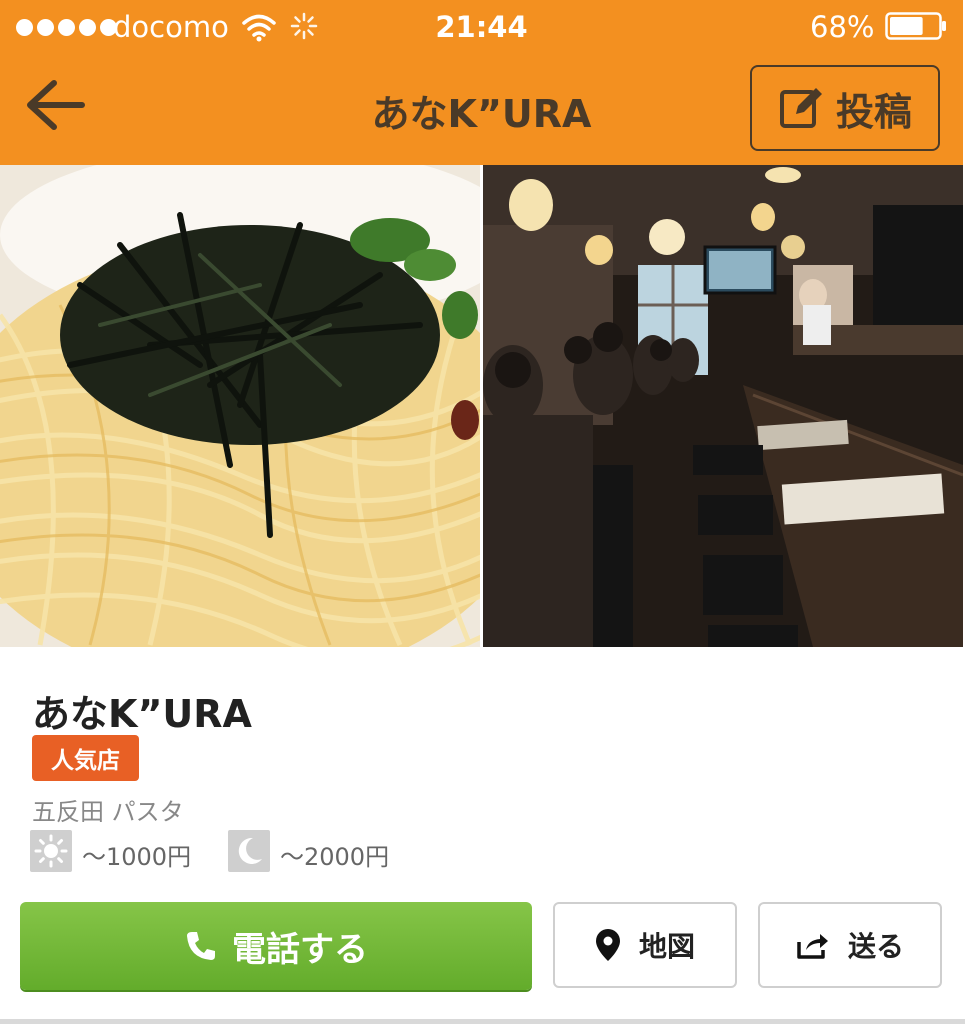 This screenshot has width=965, height=1024. Describe the element at coordinates (142, 714) in the screenshot. I see `shop-name: あなK”URA` at that location.